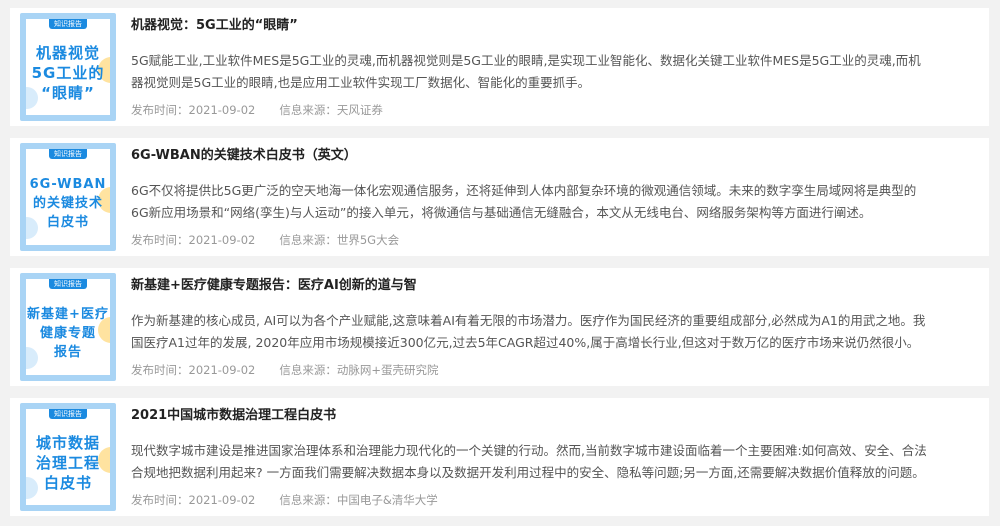 This screenshot has height=526, width=1000. I want to click on article-thumbnail: 知识报告 城市数据 治理工程 白皮书, so click(68, 457).